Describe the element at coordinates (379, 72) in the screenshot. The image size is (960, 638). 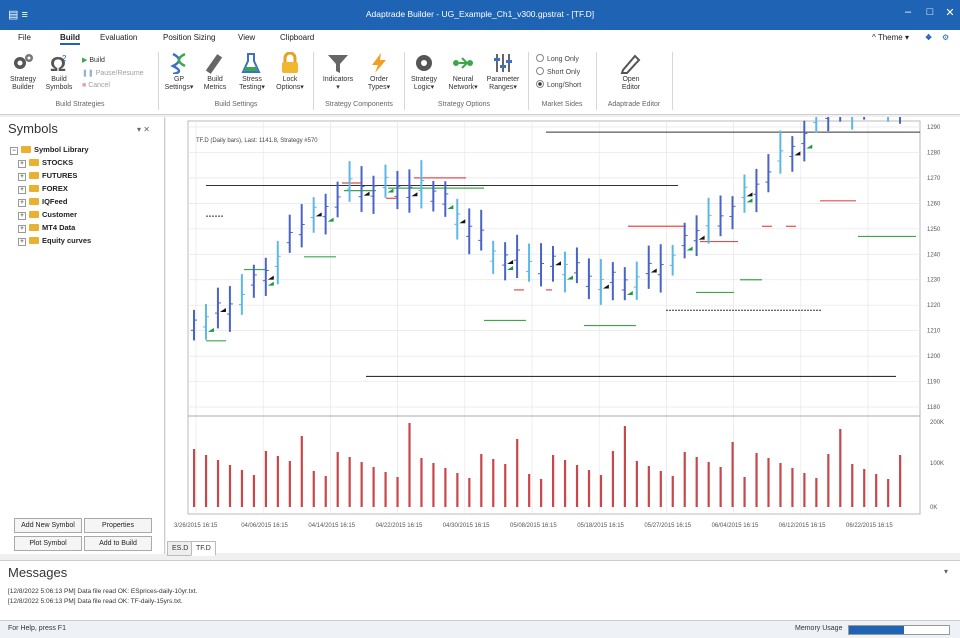
I see `order-types-button: Order Types▾` at that location.